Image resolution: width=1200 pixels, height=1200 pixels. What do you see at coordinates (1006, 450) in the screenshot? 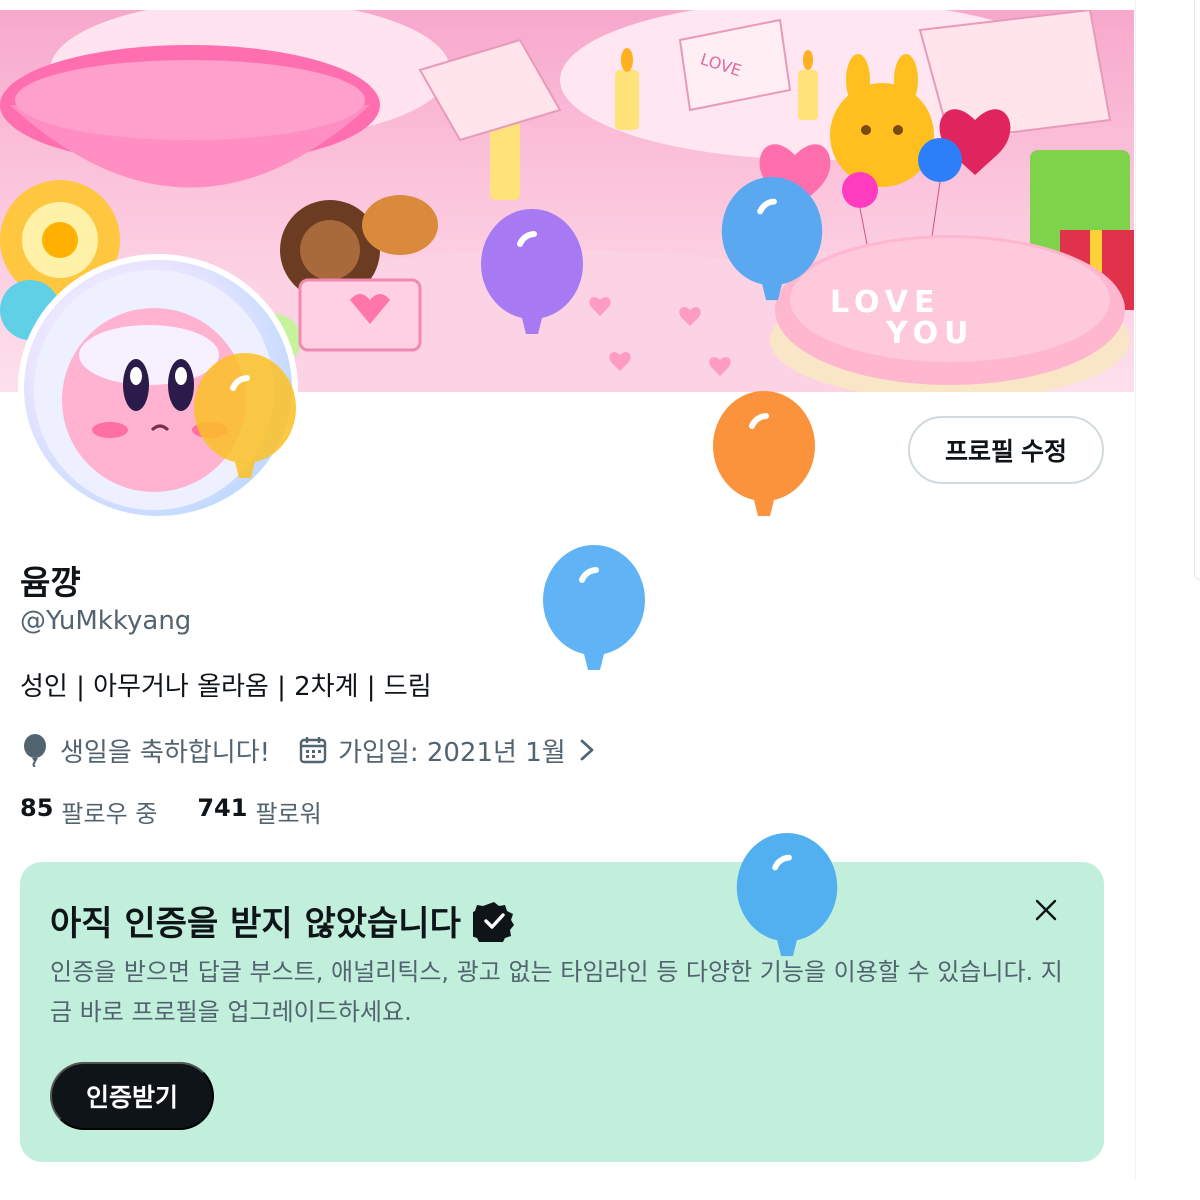
I see `edit-profile-button: 프로필 수정` at bounding box center [1006, 450].